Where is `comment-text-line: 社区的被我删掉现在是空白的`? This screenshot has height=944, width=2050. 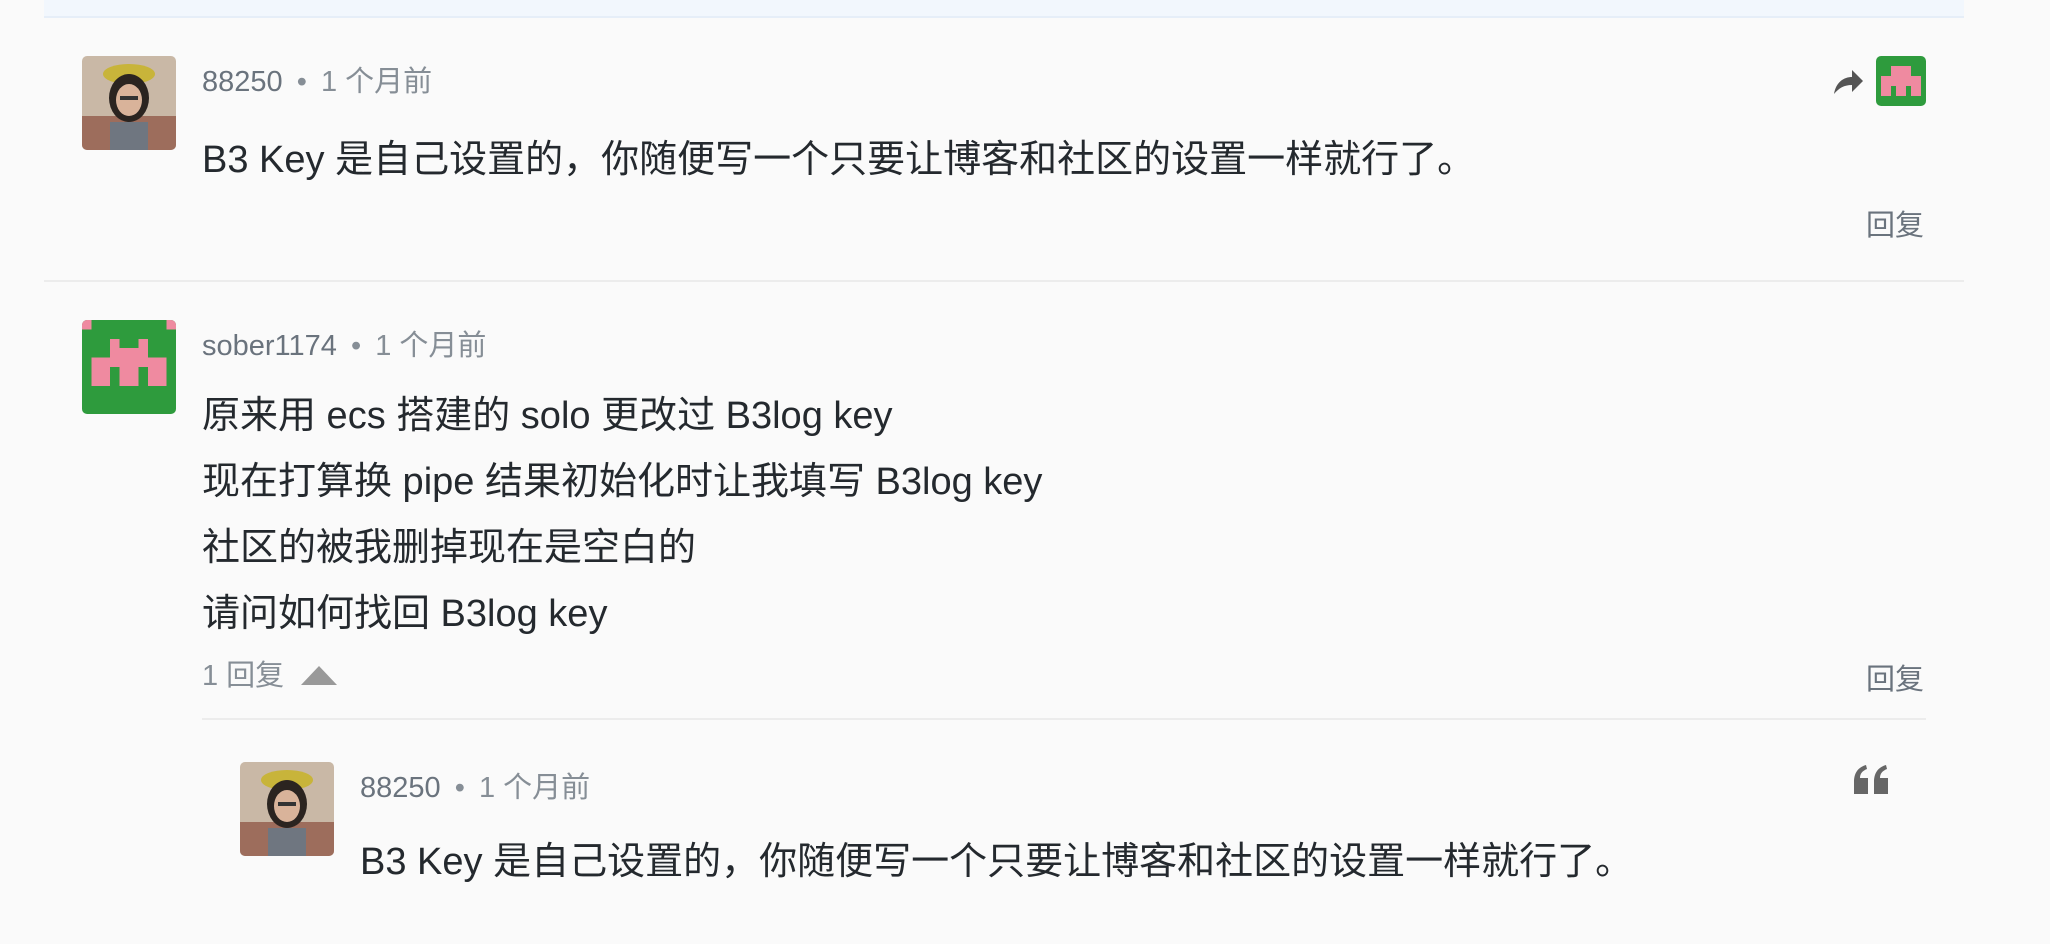 comment-text-line: 社区的被我删掉现在是空白的 is located at coordinates (449, 548).